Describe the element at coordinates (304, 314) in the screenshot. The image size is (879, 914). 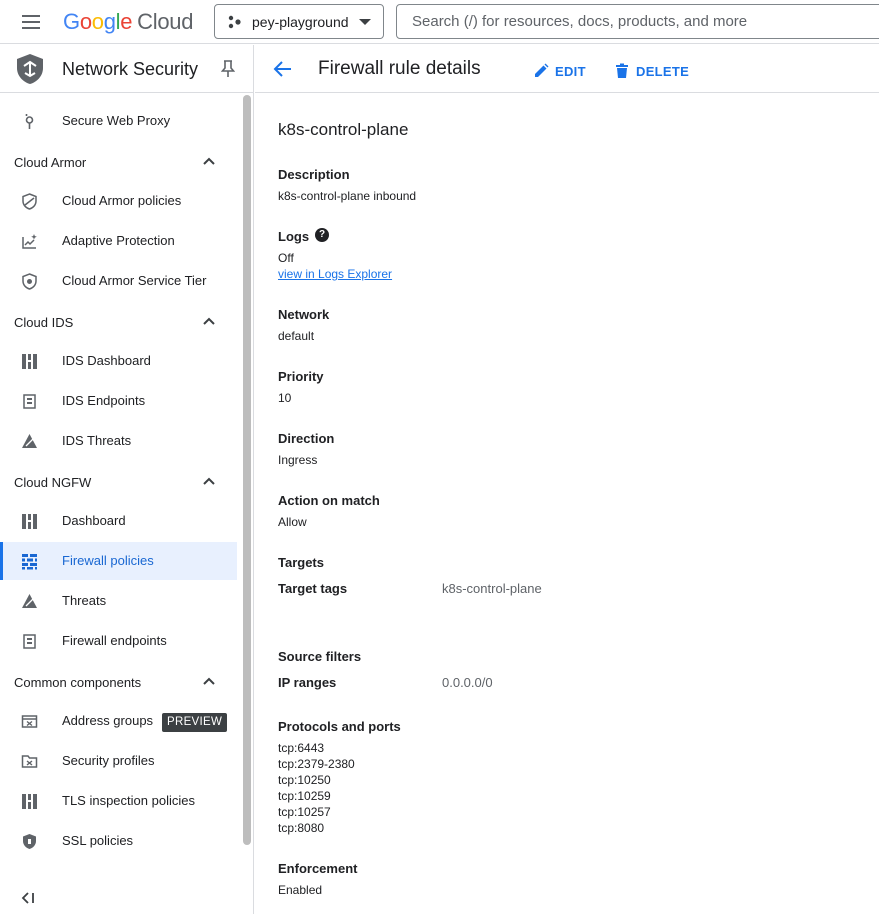
I see `network-label: Network` at that location.